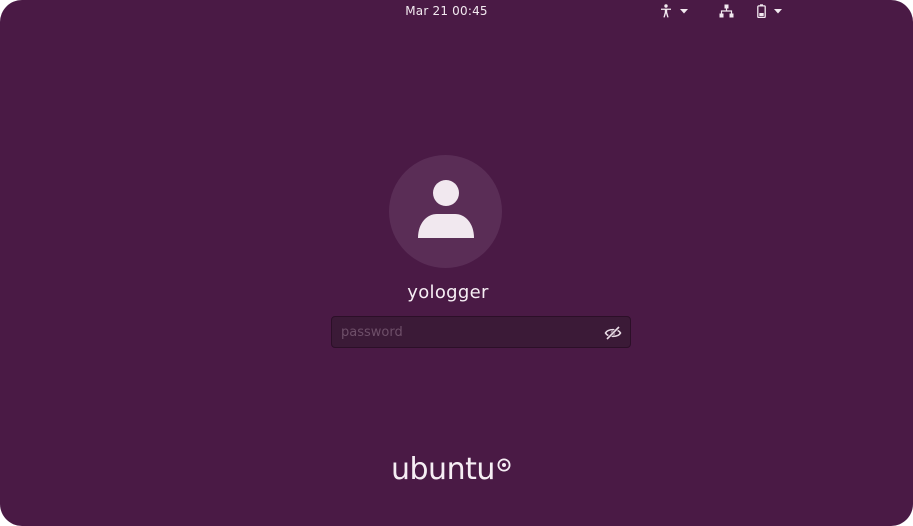 The height and width of the screenshot is (526, 913). I want to click on network-icon, so click(726, 11).